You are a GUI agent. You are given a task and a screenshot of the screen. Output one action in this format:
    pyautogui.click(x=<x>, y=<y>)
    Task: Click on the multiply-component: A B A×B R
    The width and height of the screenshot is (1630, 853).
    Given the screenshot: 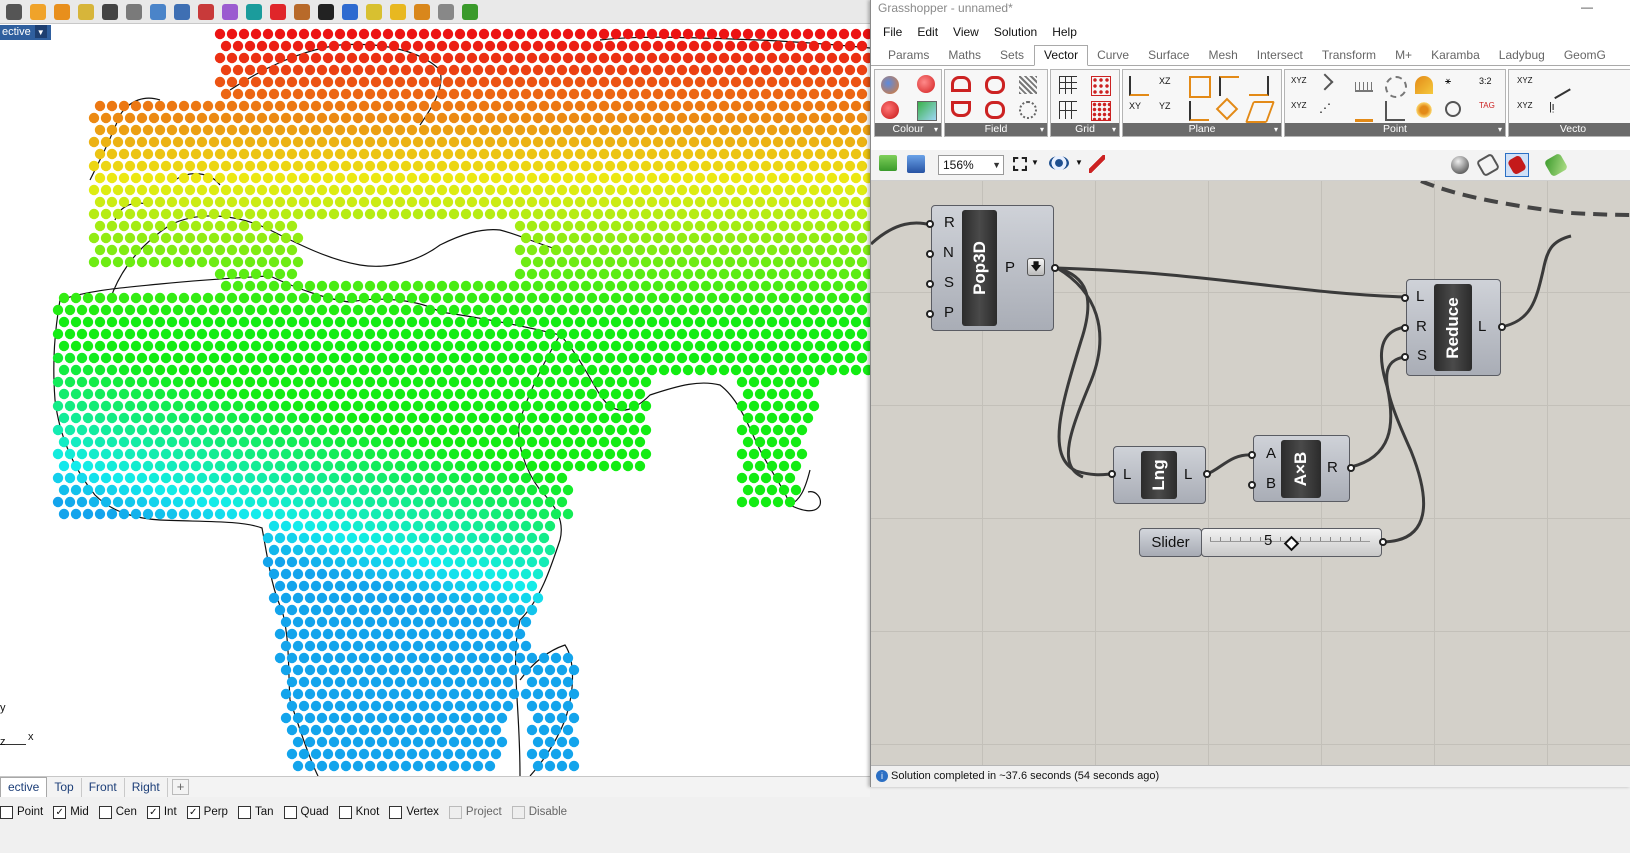 What is the action you would take?
    pyautogui.click(x=1301, y=468)
    